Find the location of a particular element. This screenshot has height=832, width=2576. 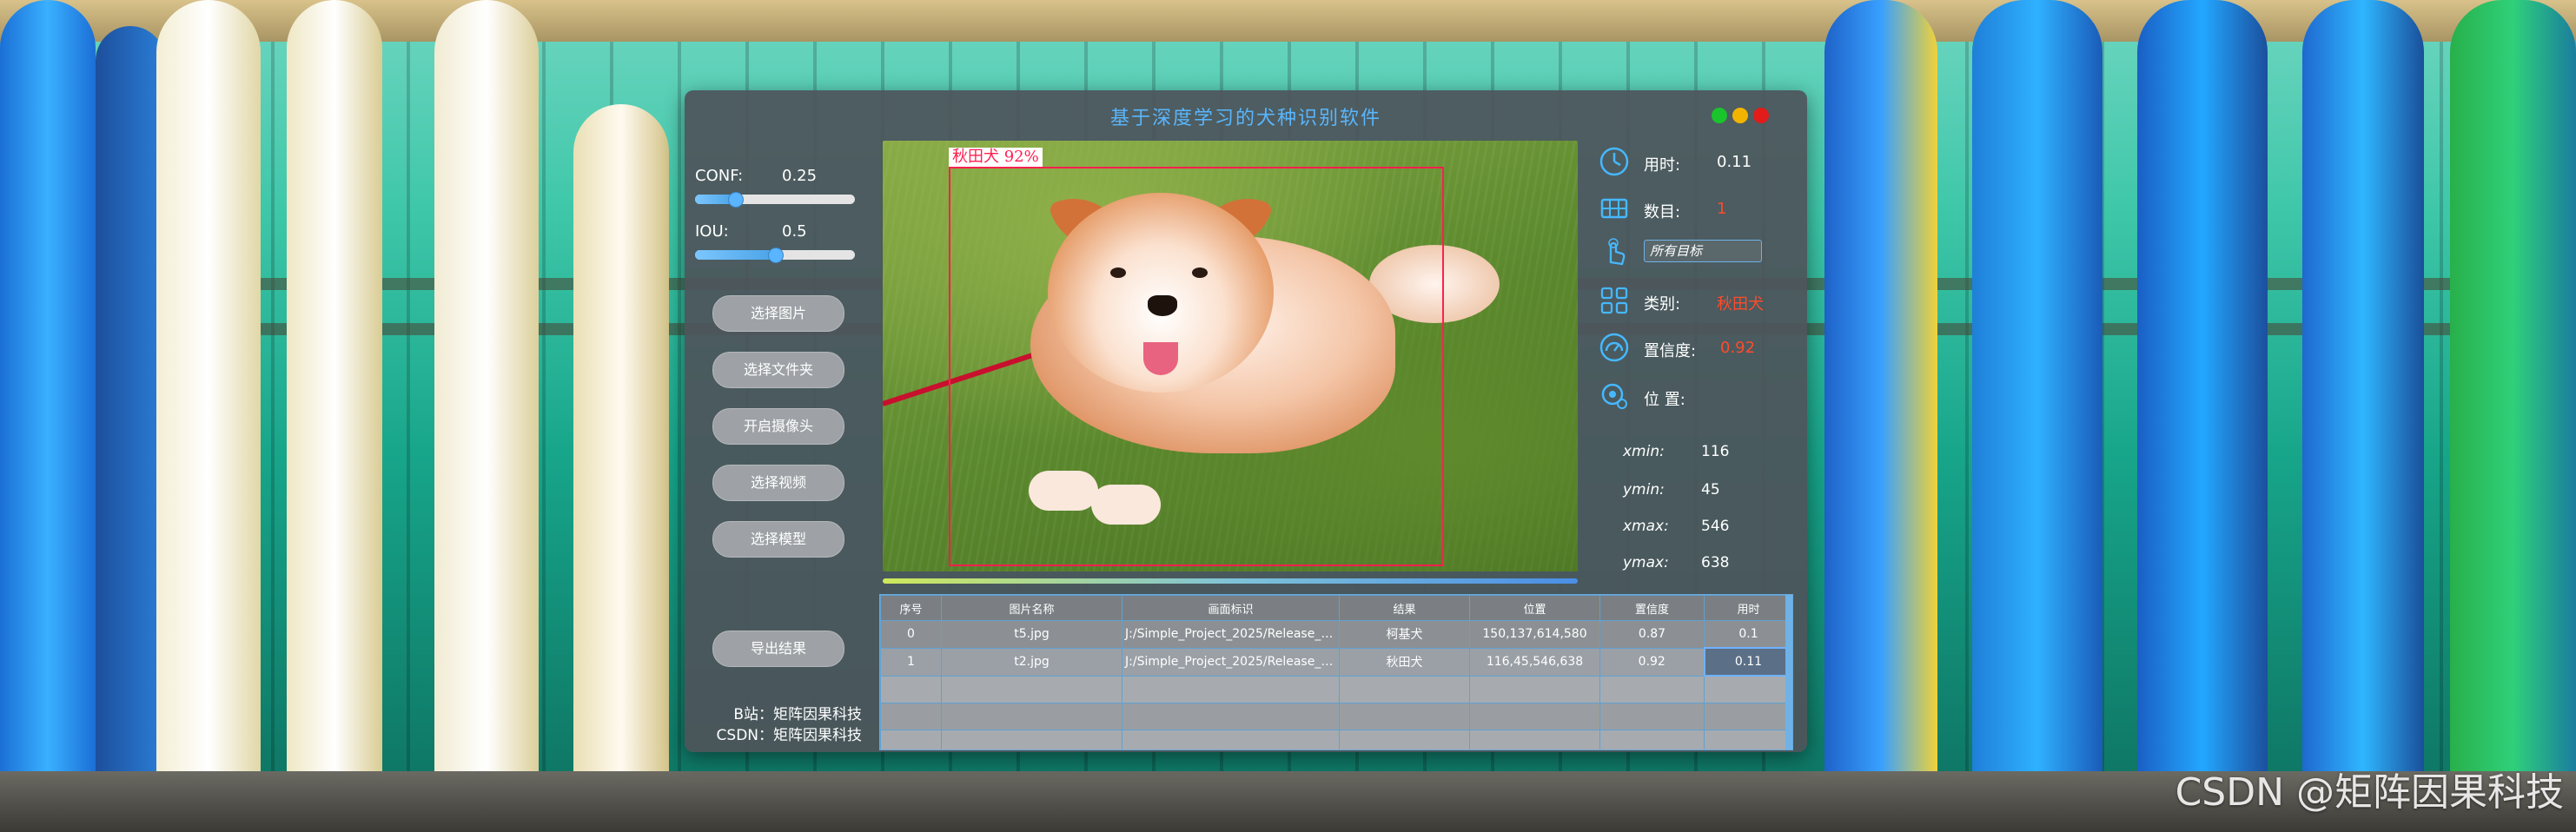

confidence-row: 置信度: 0.92 is located at coordinates (1693, 349).